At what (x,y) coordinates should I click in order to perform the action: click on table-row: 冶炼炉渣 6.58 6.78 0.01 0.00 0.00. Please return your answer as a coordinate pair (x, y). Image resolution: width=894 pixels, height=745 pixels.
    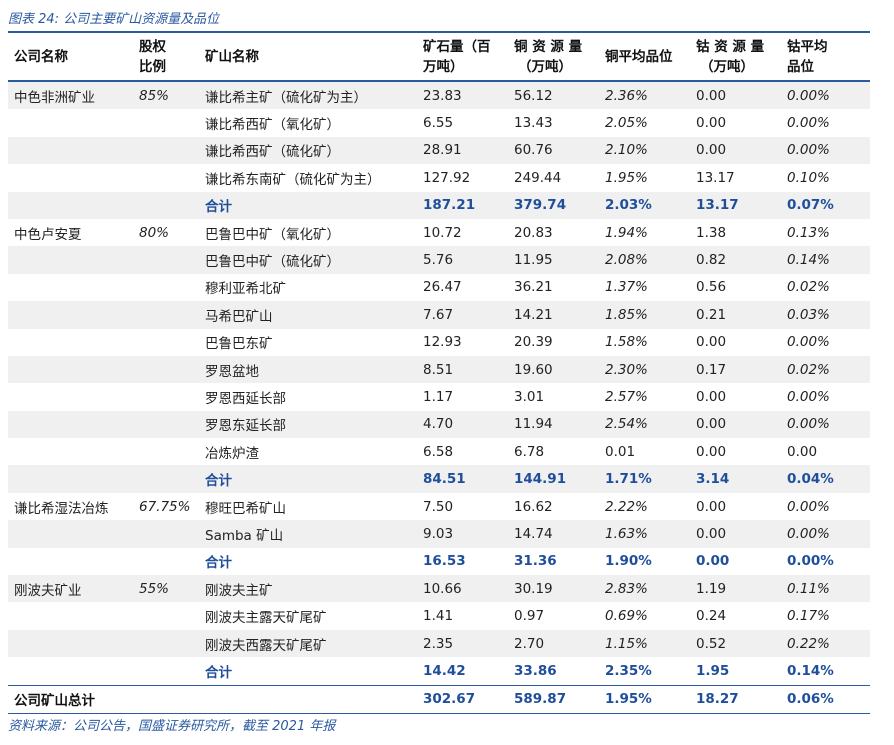
    Looking at the image, I should click on (439, 451).